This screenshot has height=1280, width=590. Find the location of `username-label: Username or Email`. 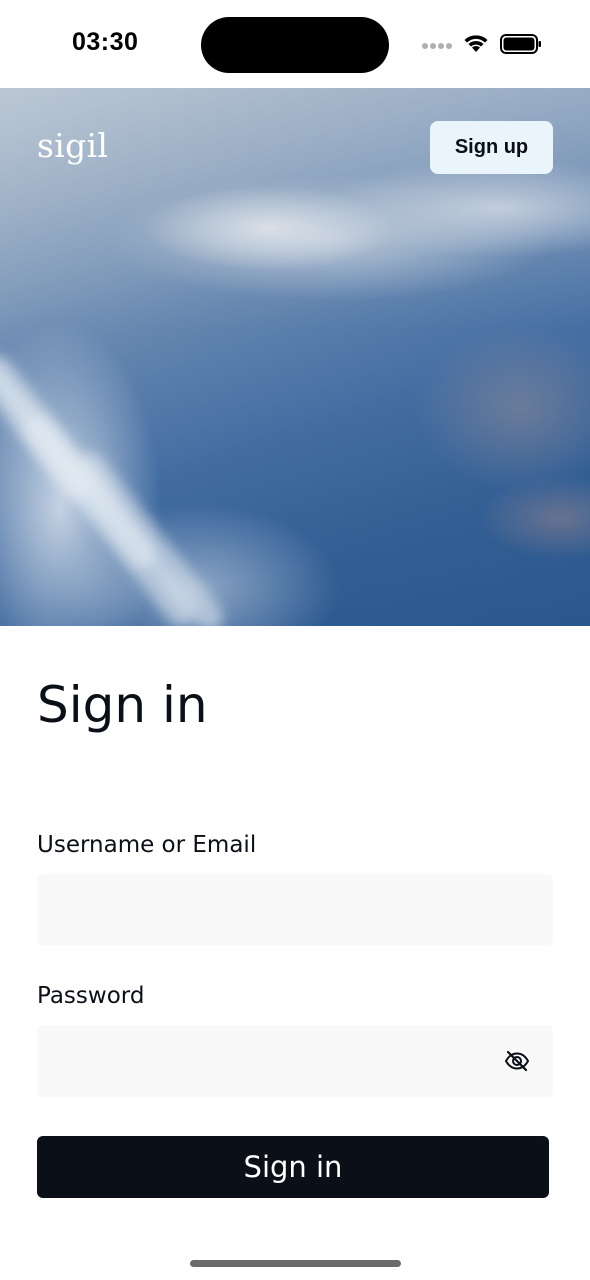

username-label: Username or Email is located at coordinates (147, 845).